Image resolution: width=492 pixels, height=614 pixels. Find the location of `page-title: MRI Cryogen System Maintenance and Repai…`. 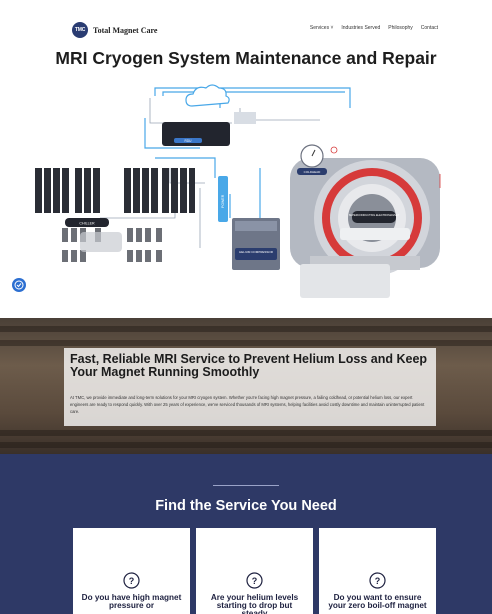

page-title: MRI Cryogen System Maintenance and Repai… is located at coordinates (246, 58).